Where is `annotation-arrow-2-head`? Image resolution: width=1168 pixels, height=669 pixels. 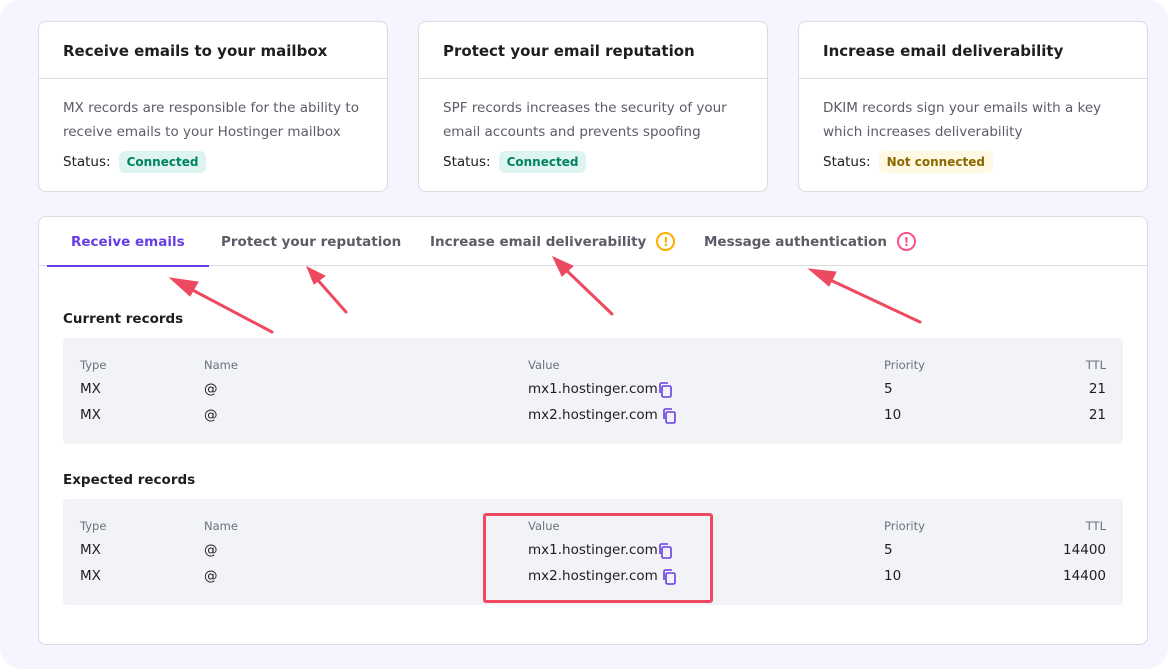 annotation-arrow-2-head is located at coordinates (316, 275).